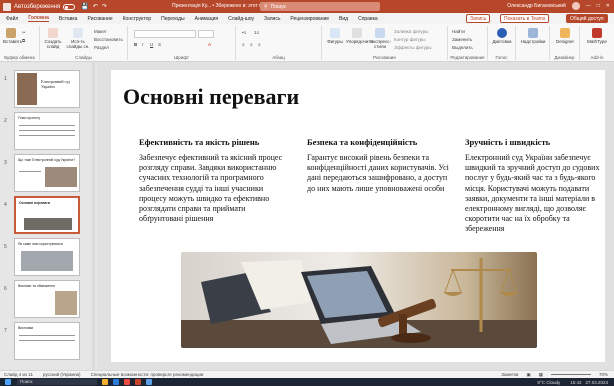 The width and height of the screenshot is (614, 386). What do you see at coordinates (47, 299) in the screenshot?
I see `slide-thumbnail-6: Виклики та обмеження` at bounding box center [47, 299].